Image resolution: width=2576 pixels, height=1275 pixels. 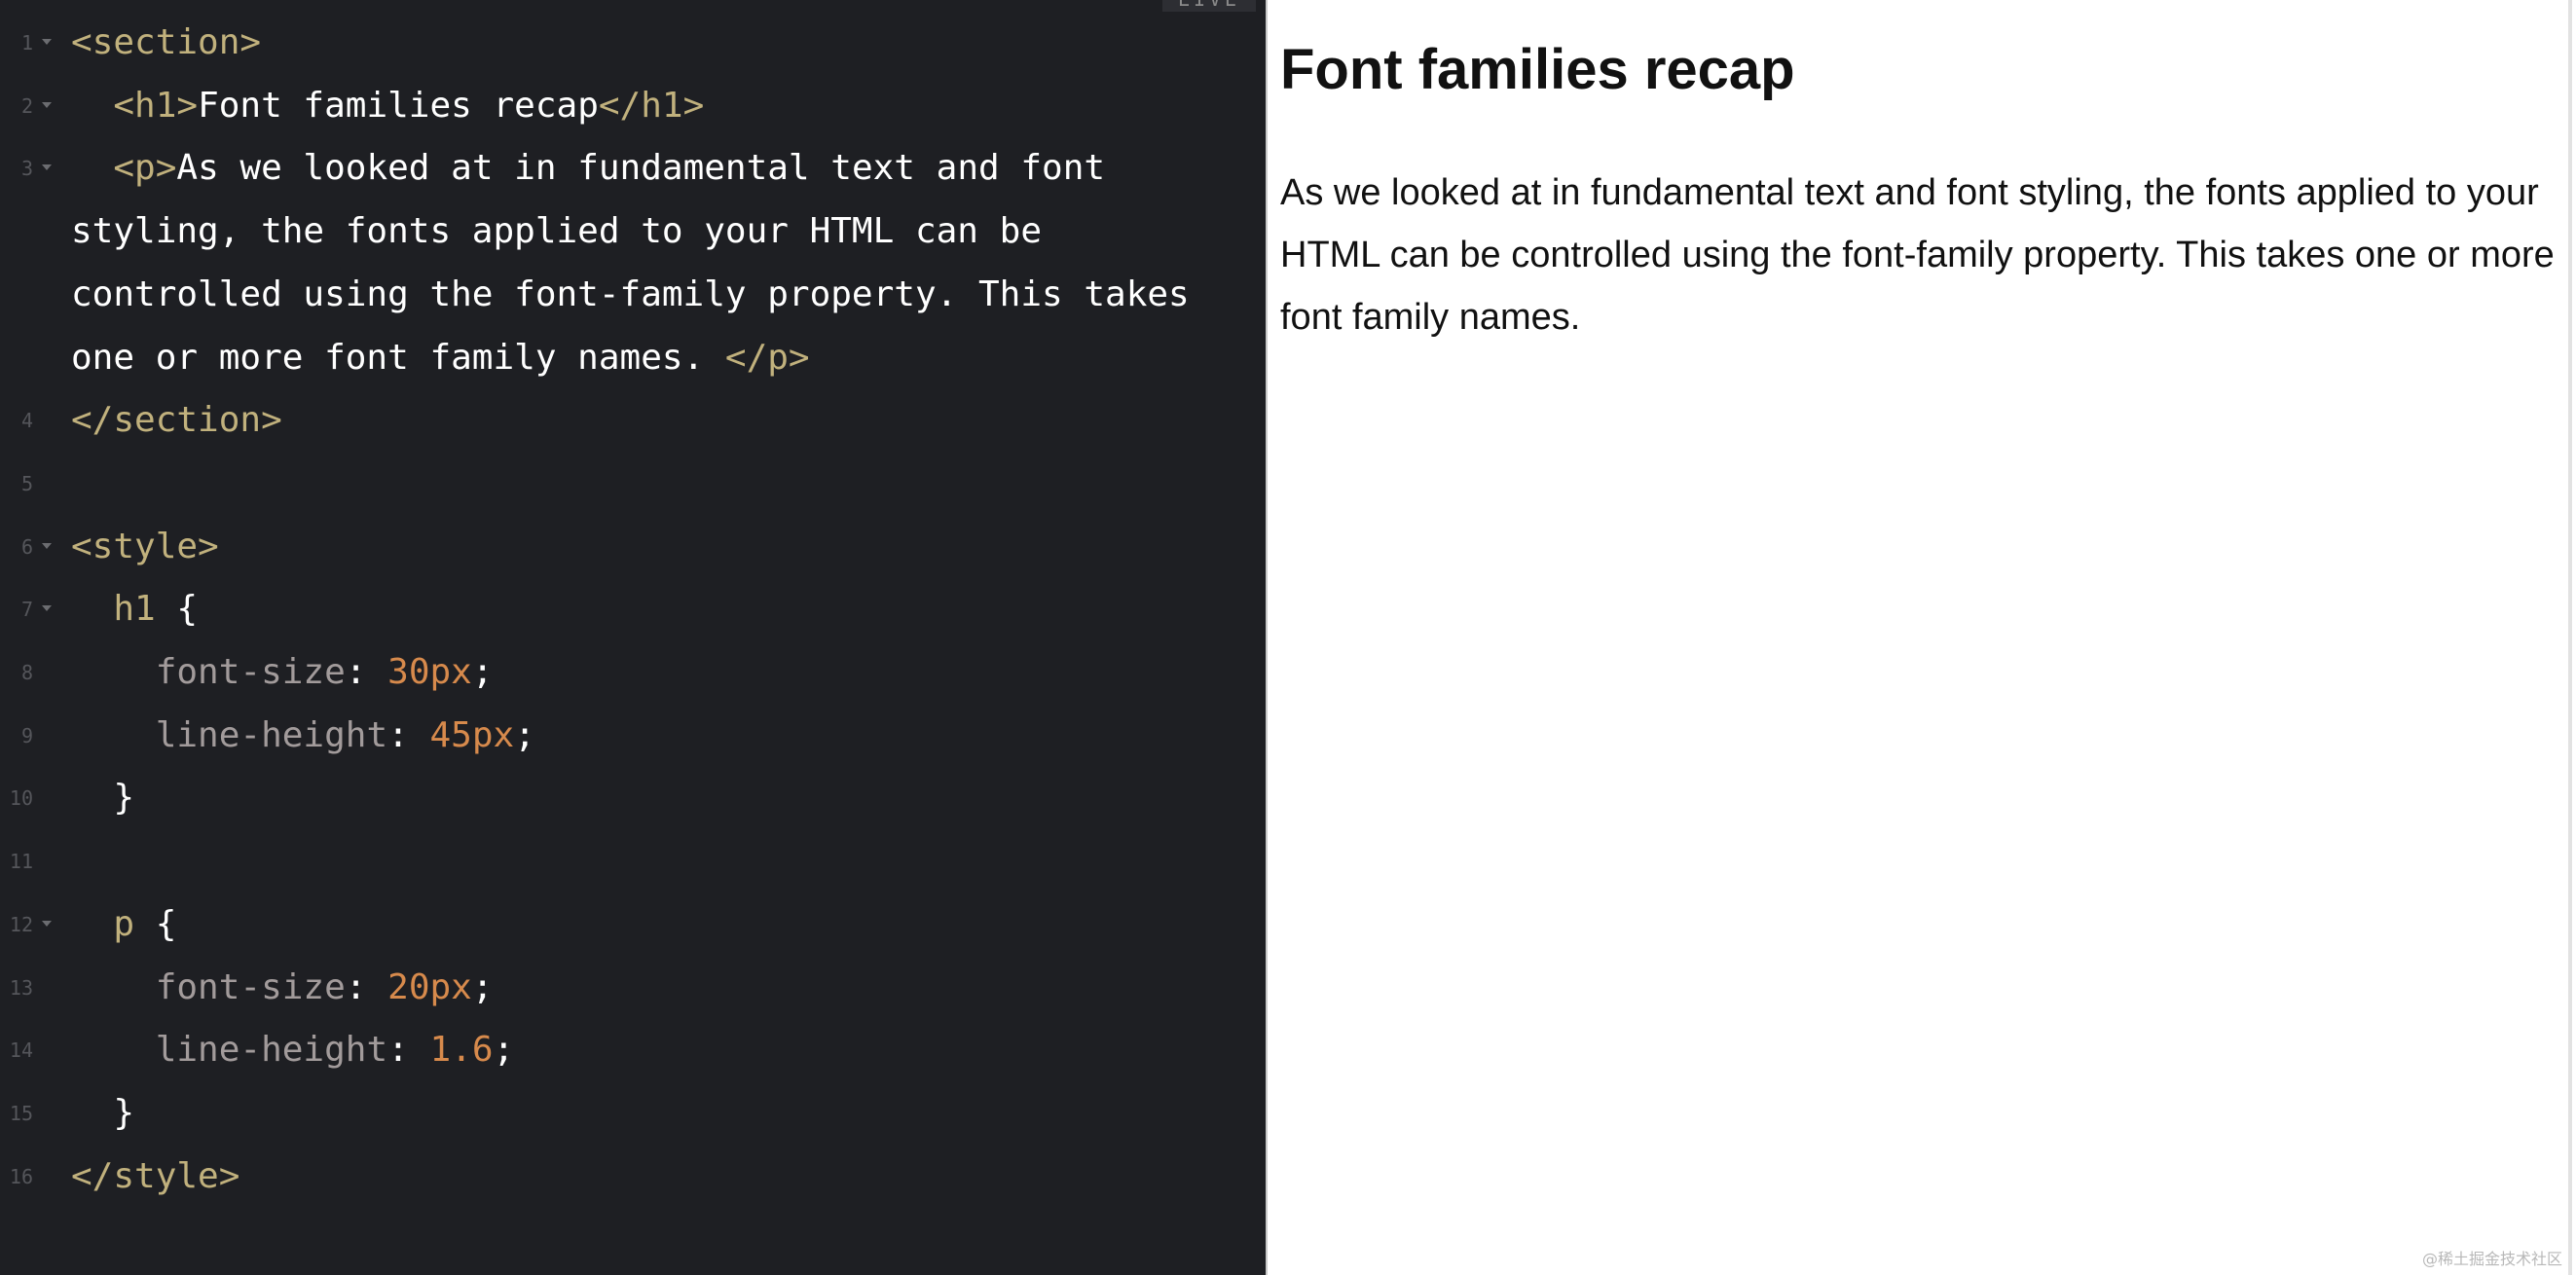 What do you see at coordinates (440, 358) in the screenshot?
I see `code-text: one or more font family names. </p>` at bounding box center [440, 358].